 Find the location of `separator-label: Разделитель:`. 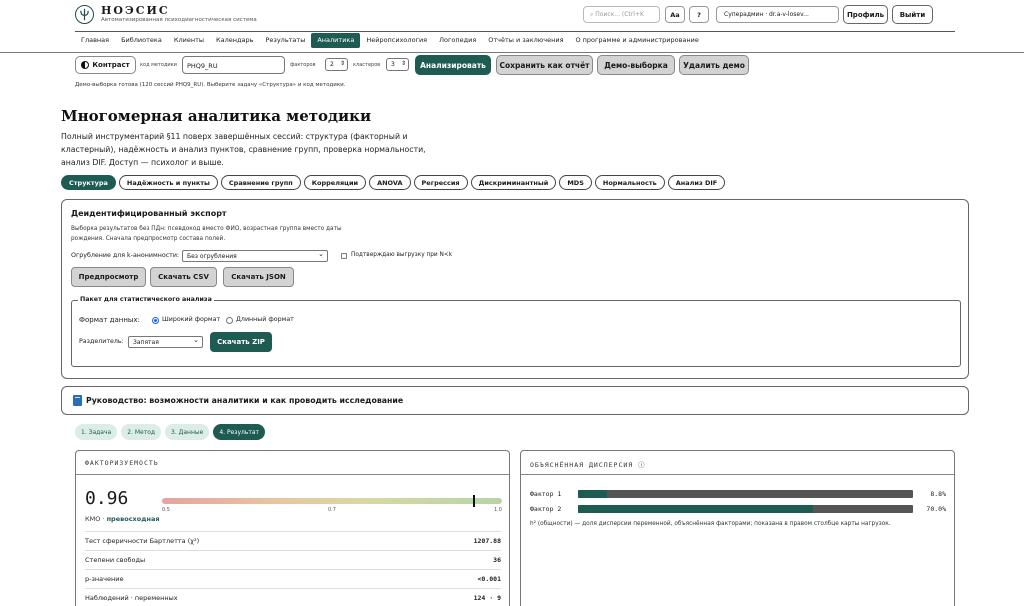

separator-label: Разделитель: is located at coordinates (101, 341).